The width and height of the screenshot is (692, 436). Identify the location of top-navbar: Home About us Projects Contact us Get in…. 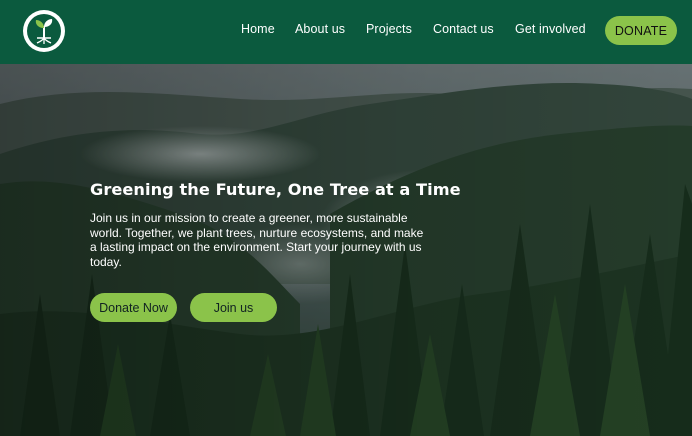
(346, 32).